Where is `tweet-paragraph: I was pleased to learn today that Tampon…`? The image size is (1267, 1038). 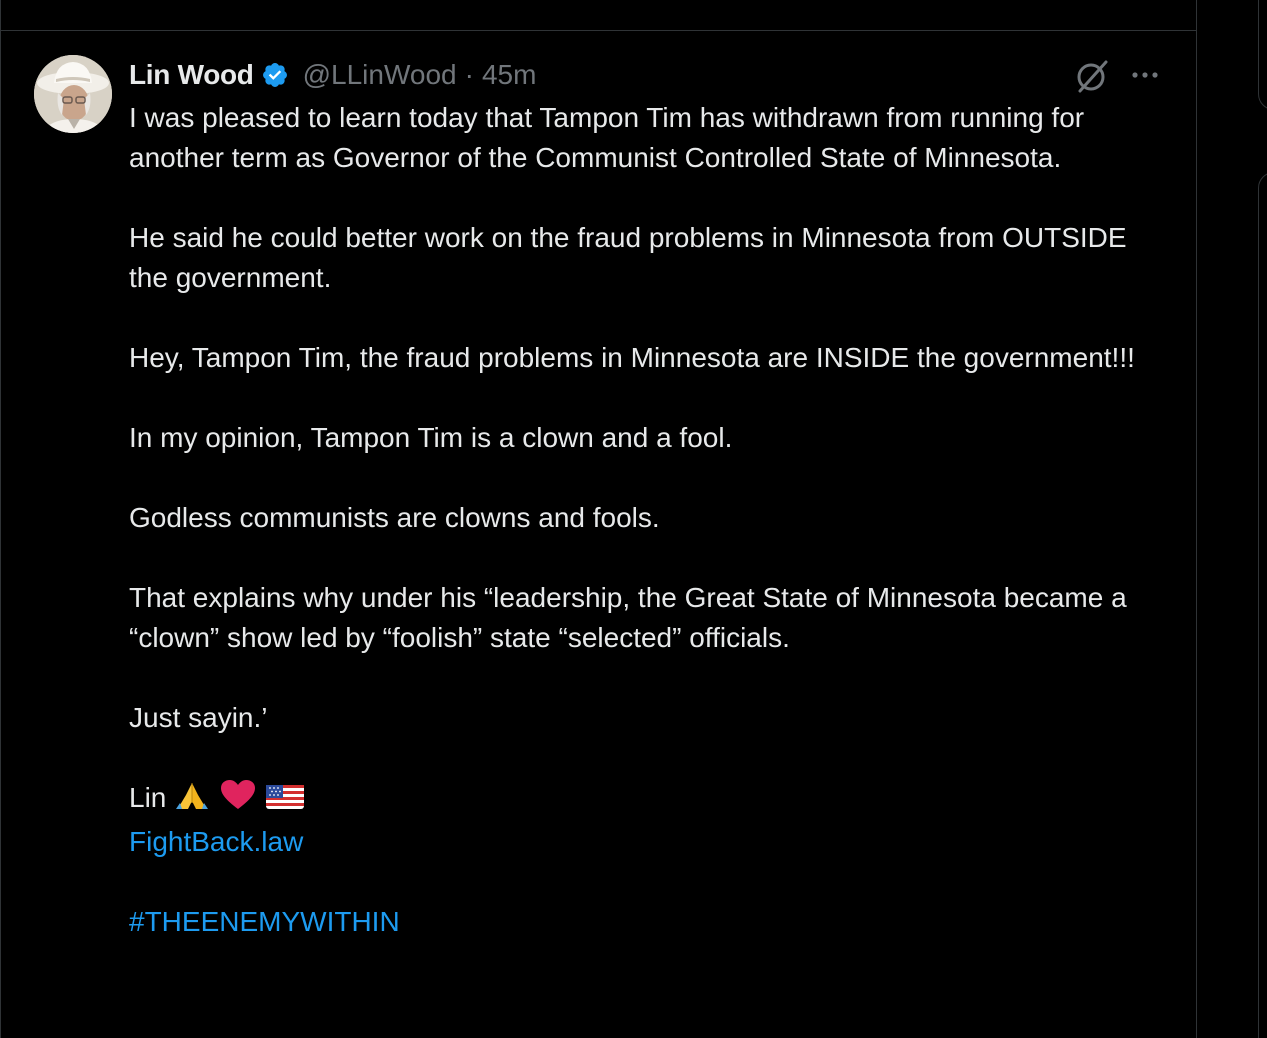
tweet-paragraph: I was pleased to learn today that Tampon… is located at coordinates (607, 137).